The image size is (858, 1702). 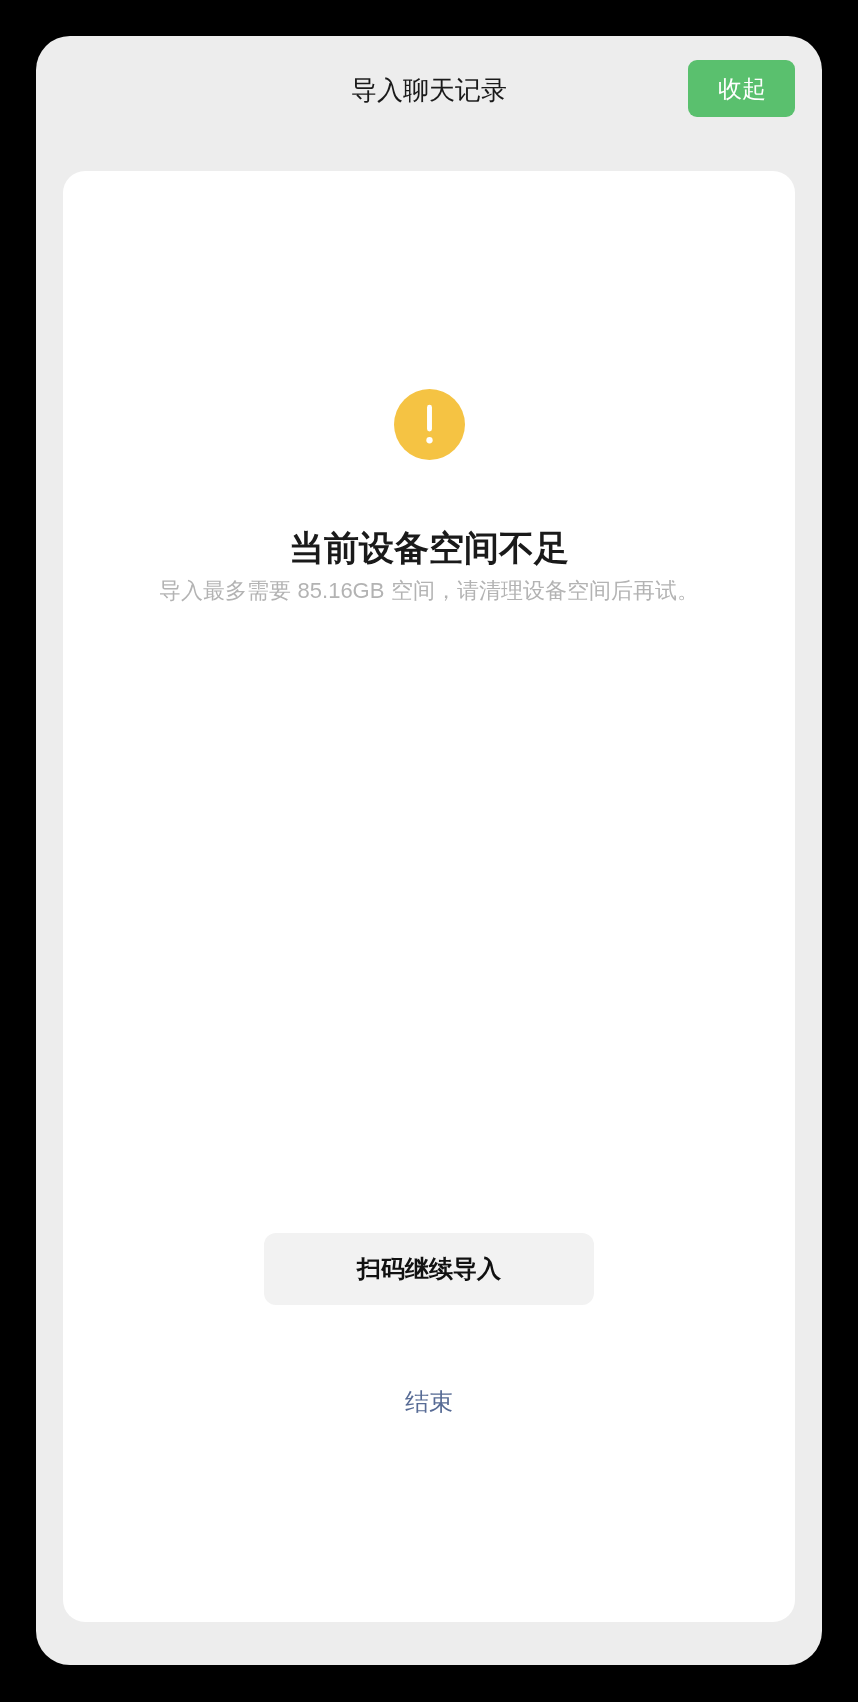 What do you see at coordinates (429, 548) in the screenshot?
I see `notice-title: 当前设备空间不足` at bounding box center [429, 548].